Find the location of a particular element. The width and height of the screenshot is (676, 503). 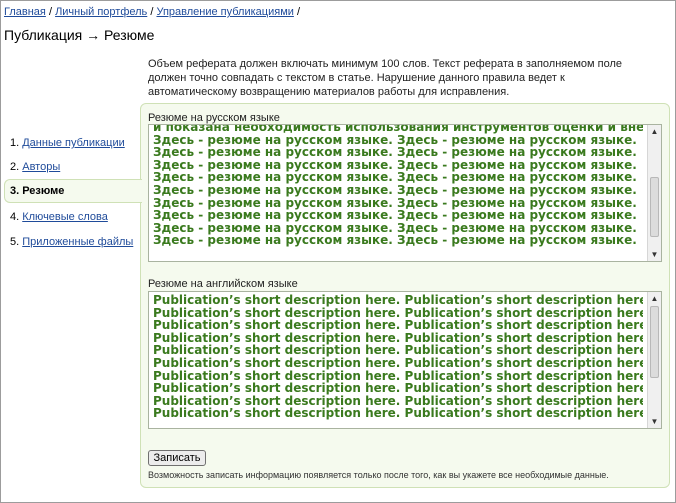

breadcrumb-manage: Управление публикациями is located at coordinates (224, 12).